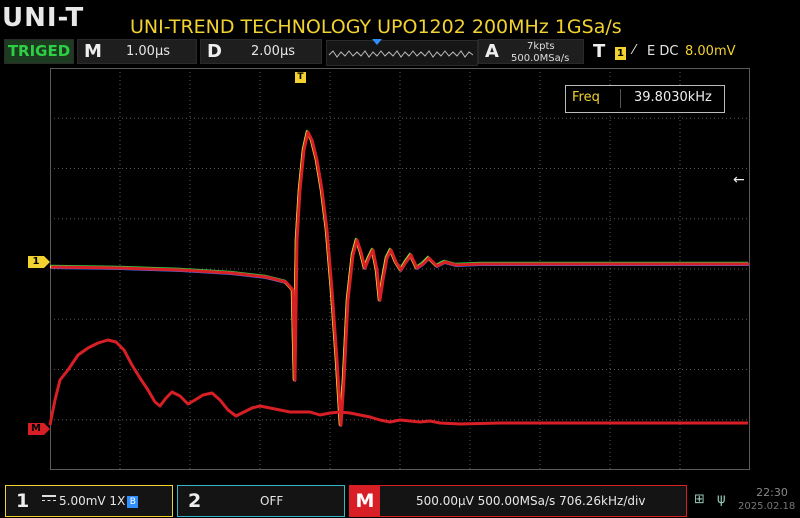 The height and width of the screenshot is (518, 800). What do you see at coordinates (772, 492) in the screenshot?
I see `clock-time: 22:30` at bounding box center [772, 492].